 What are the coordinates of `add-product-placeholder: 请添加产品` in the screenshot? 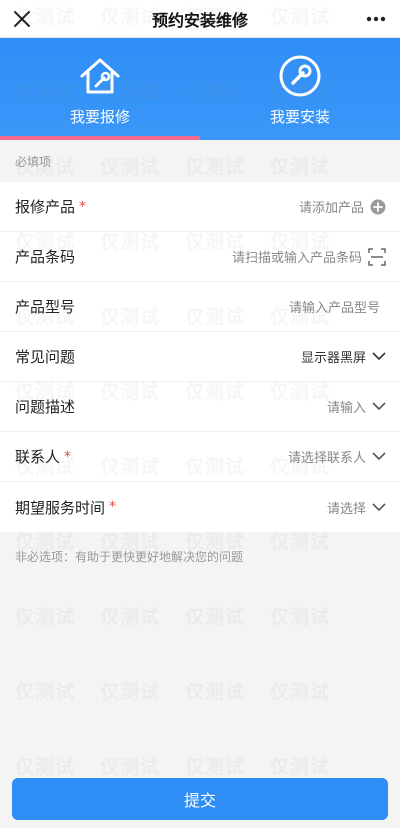 It's located at (331, 208).